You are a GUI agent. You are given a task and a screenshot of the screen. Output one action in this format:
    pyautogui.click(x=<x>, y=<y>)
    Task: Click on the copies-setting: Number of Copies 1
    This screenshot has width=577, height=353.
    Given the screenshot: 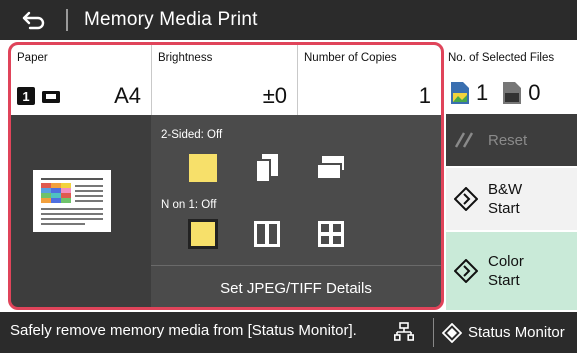 What is the action you would take?
    pyautogui.click(x=369, y=80)
    